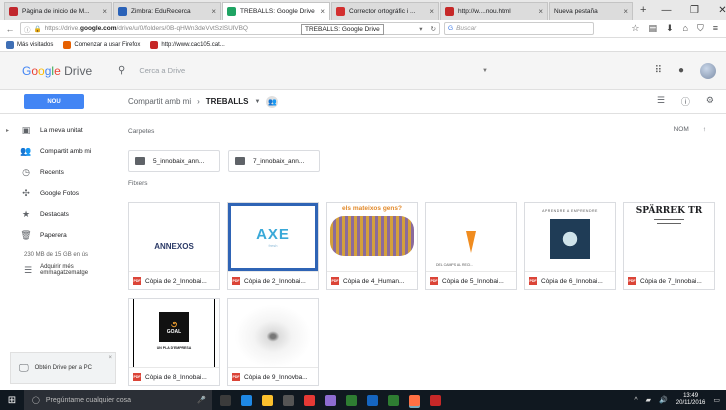  I want to click on clock: 13:49 20/11/2016, so click(691, 400).